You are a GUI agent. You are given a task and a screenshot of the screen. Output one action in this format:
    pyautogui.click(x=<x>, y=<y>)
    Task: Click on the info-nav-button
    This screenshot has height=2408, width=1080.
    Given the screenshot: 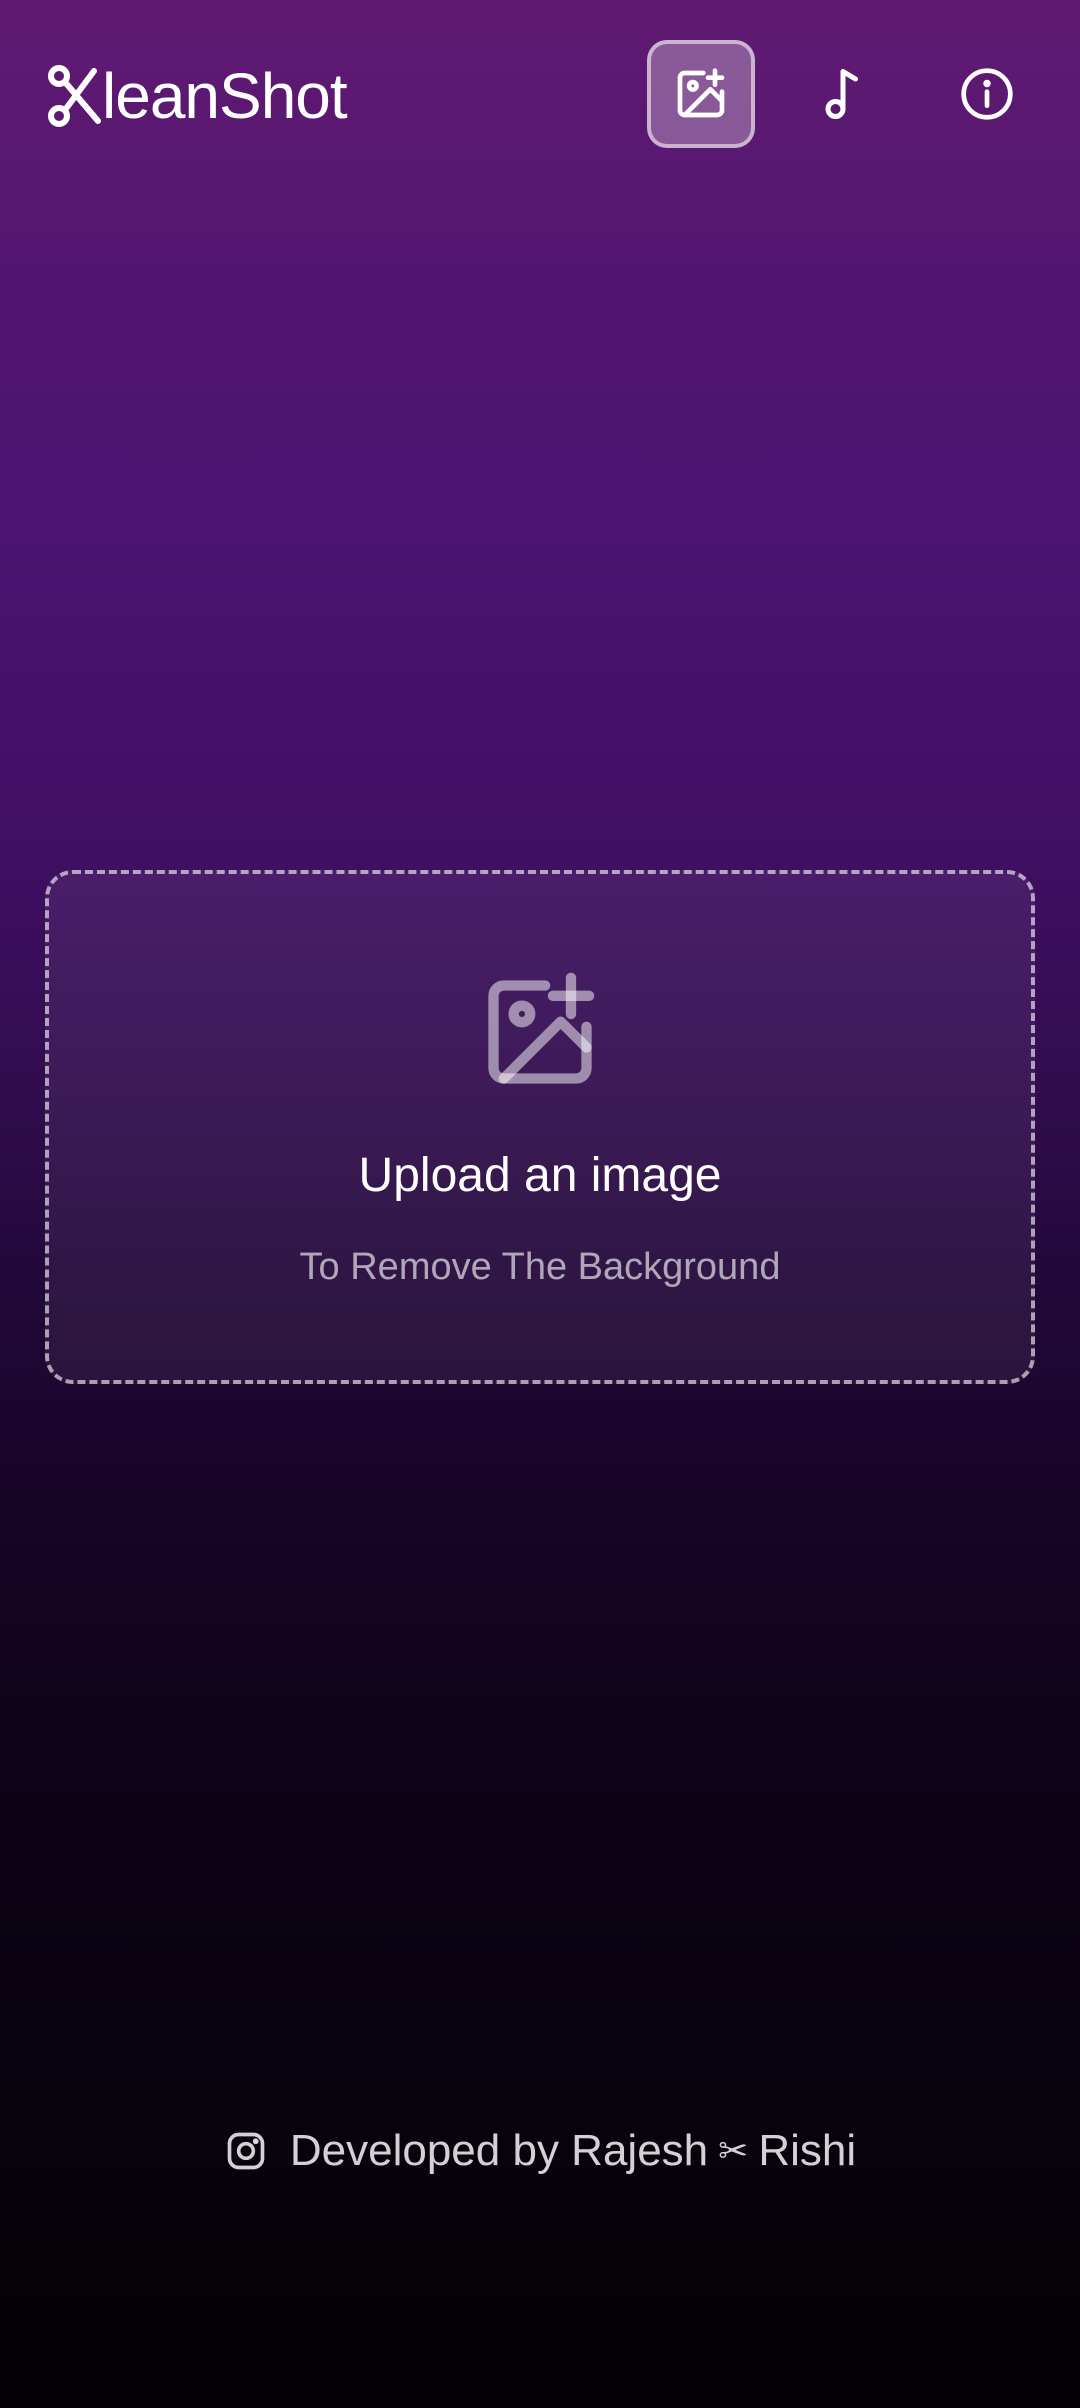 What is the action you would take?
    pyautogui.click(x=987, y=94)
    